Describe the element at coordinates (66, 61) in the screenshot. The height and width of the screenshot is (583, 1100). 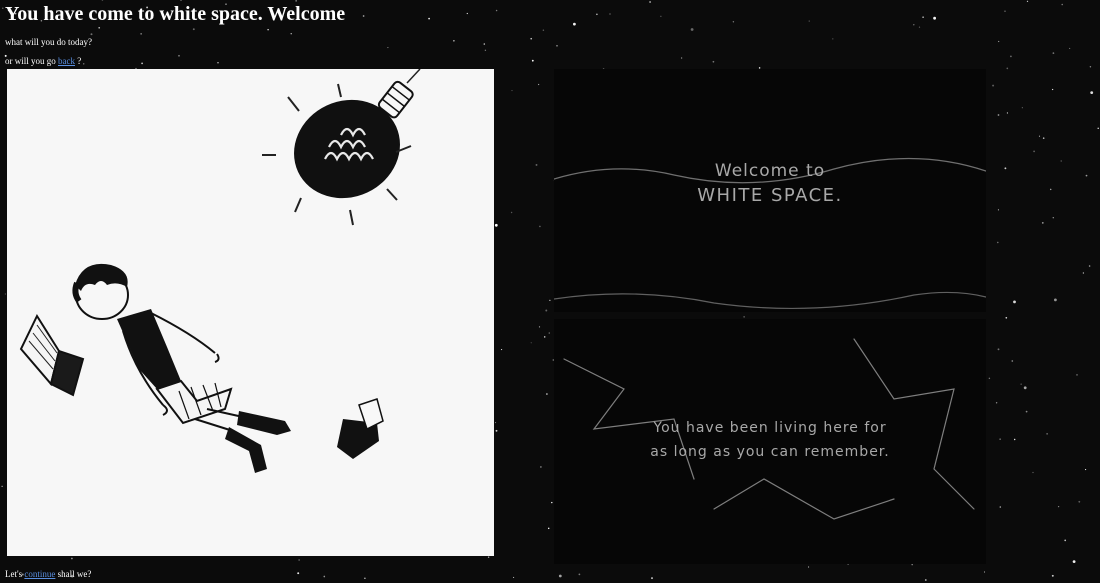
I see `back-link: back` at that location.